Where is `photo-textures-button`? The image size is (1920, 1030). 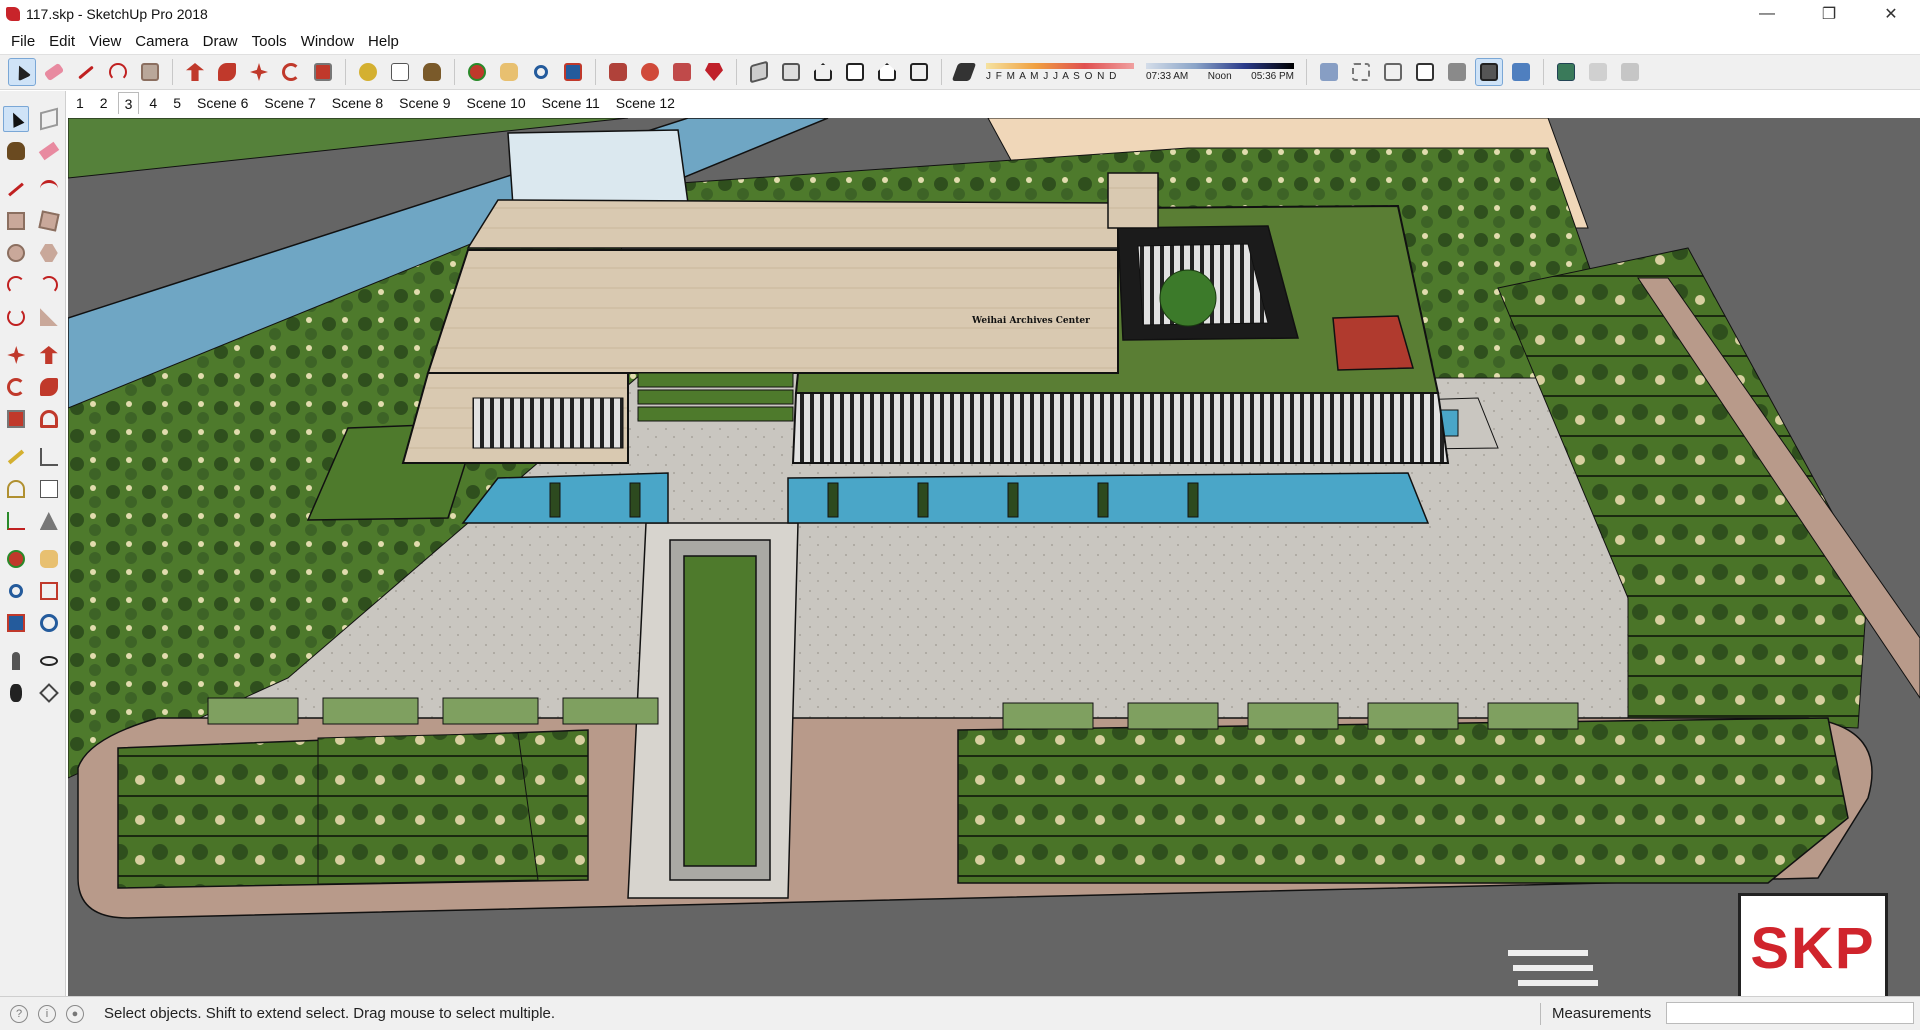
photo-textures-button is located at coordinates (1630, 72).